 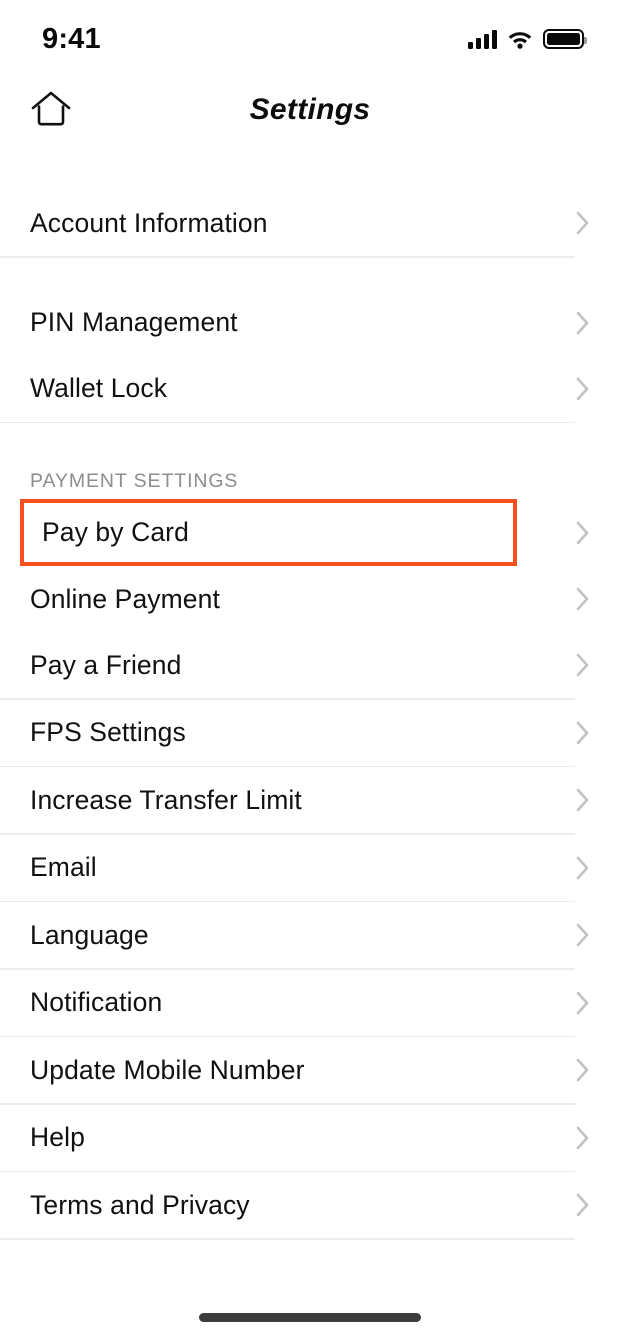 What do you see at coordinates (310, 1205) in the screenshot?
I see `list-item-terms-and-privacy: Terms and Privacy` at bounding box center [310, 1205].